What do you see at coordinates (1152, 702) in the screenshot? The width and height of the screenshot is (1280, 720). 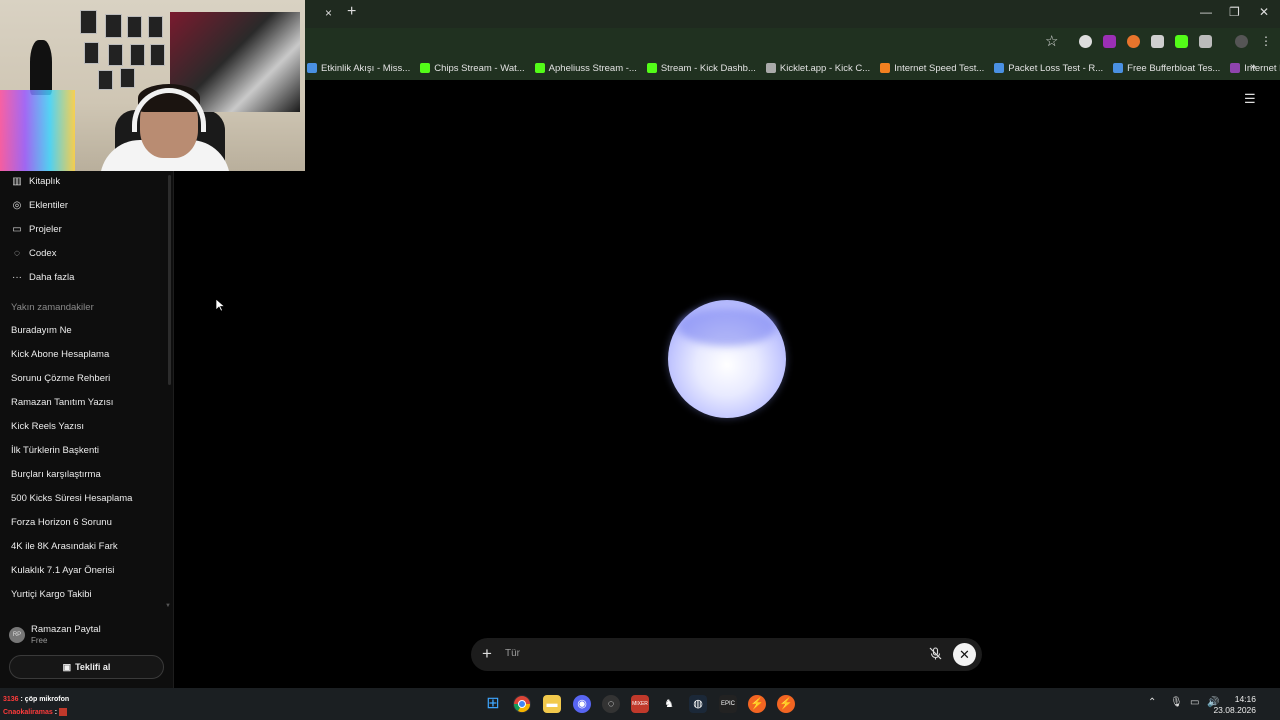 I see `tray-overflow-icon: ⌃` at bounding box center [1152, 702].